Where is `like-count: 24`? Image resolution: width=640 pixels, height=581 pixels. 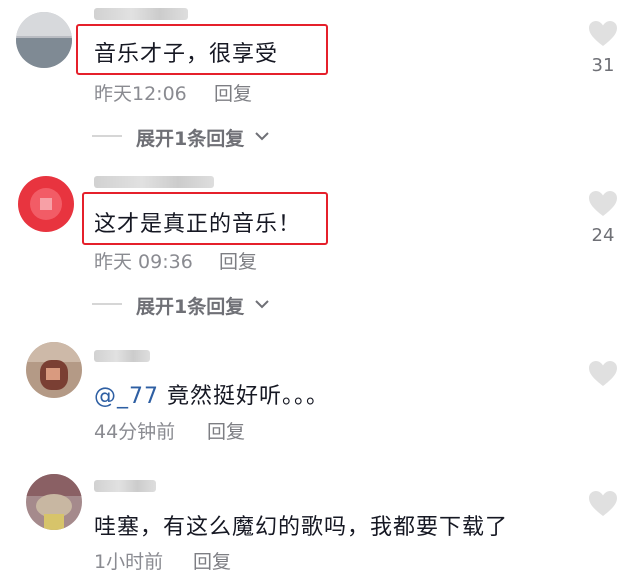 like-count: 24 is located at coordinates (603, 235).